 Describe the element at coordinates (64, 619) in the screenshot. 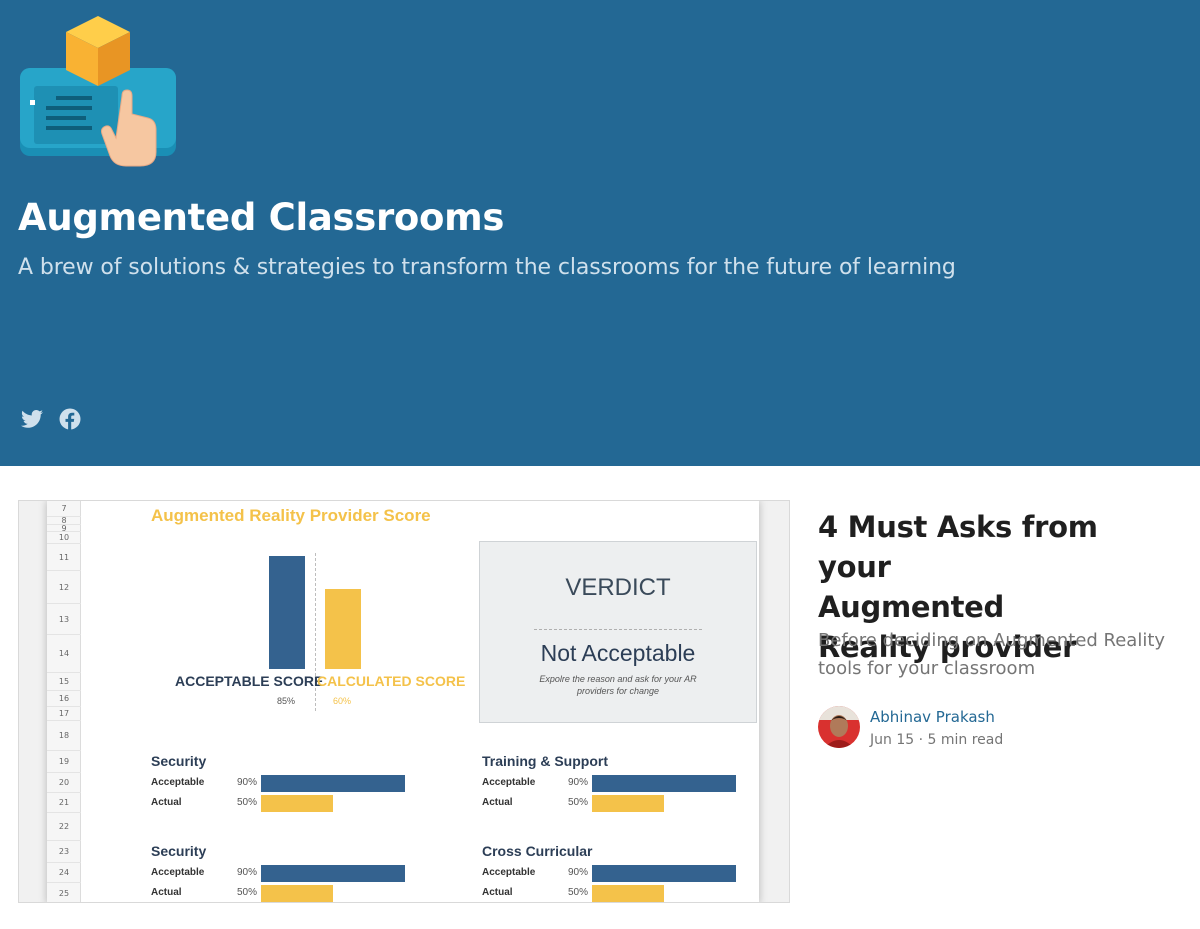

I see `row-number: 13` at that location.